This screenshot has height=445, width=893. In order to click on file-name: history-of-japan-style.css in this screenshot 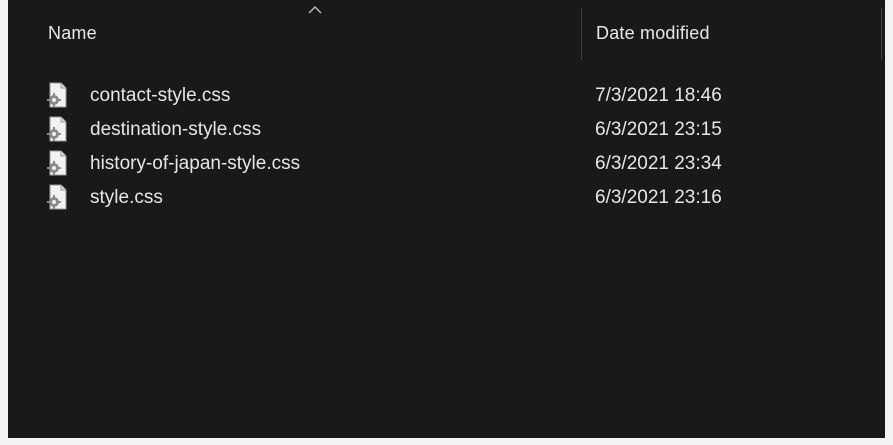, I will do `click(195, 163)`.